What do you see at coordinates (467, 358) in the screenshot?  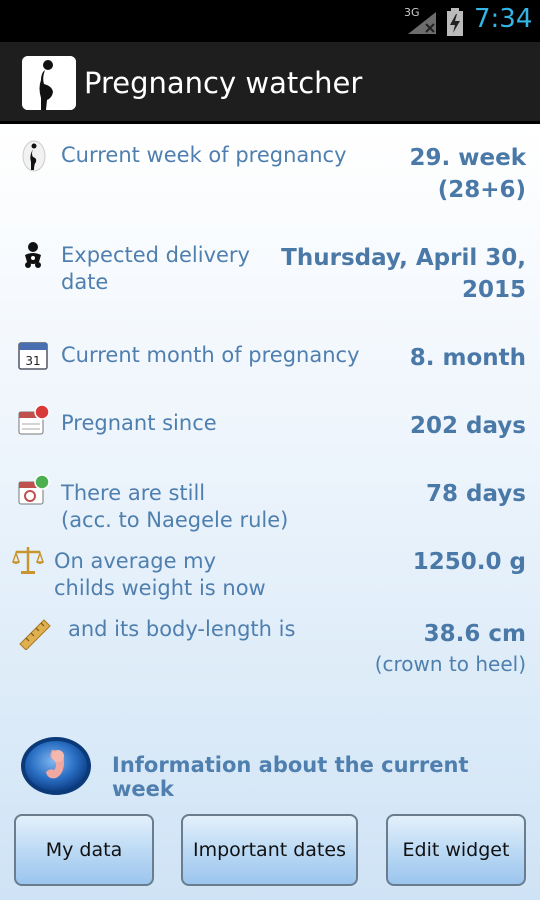 I see `value-current-month: 8. month` at bounding box center [467, 358].